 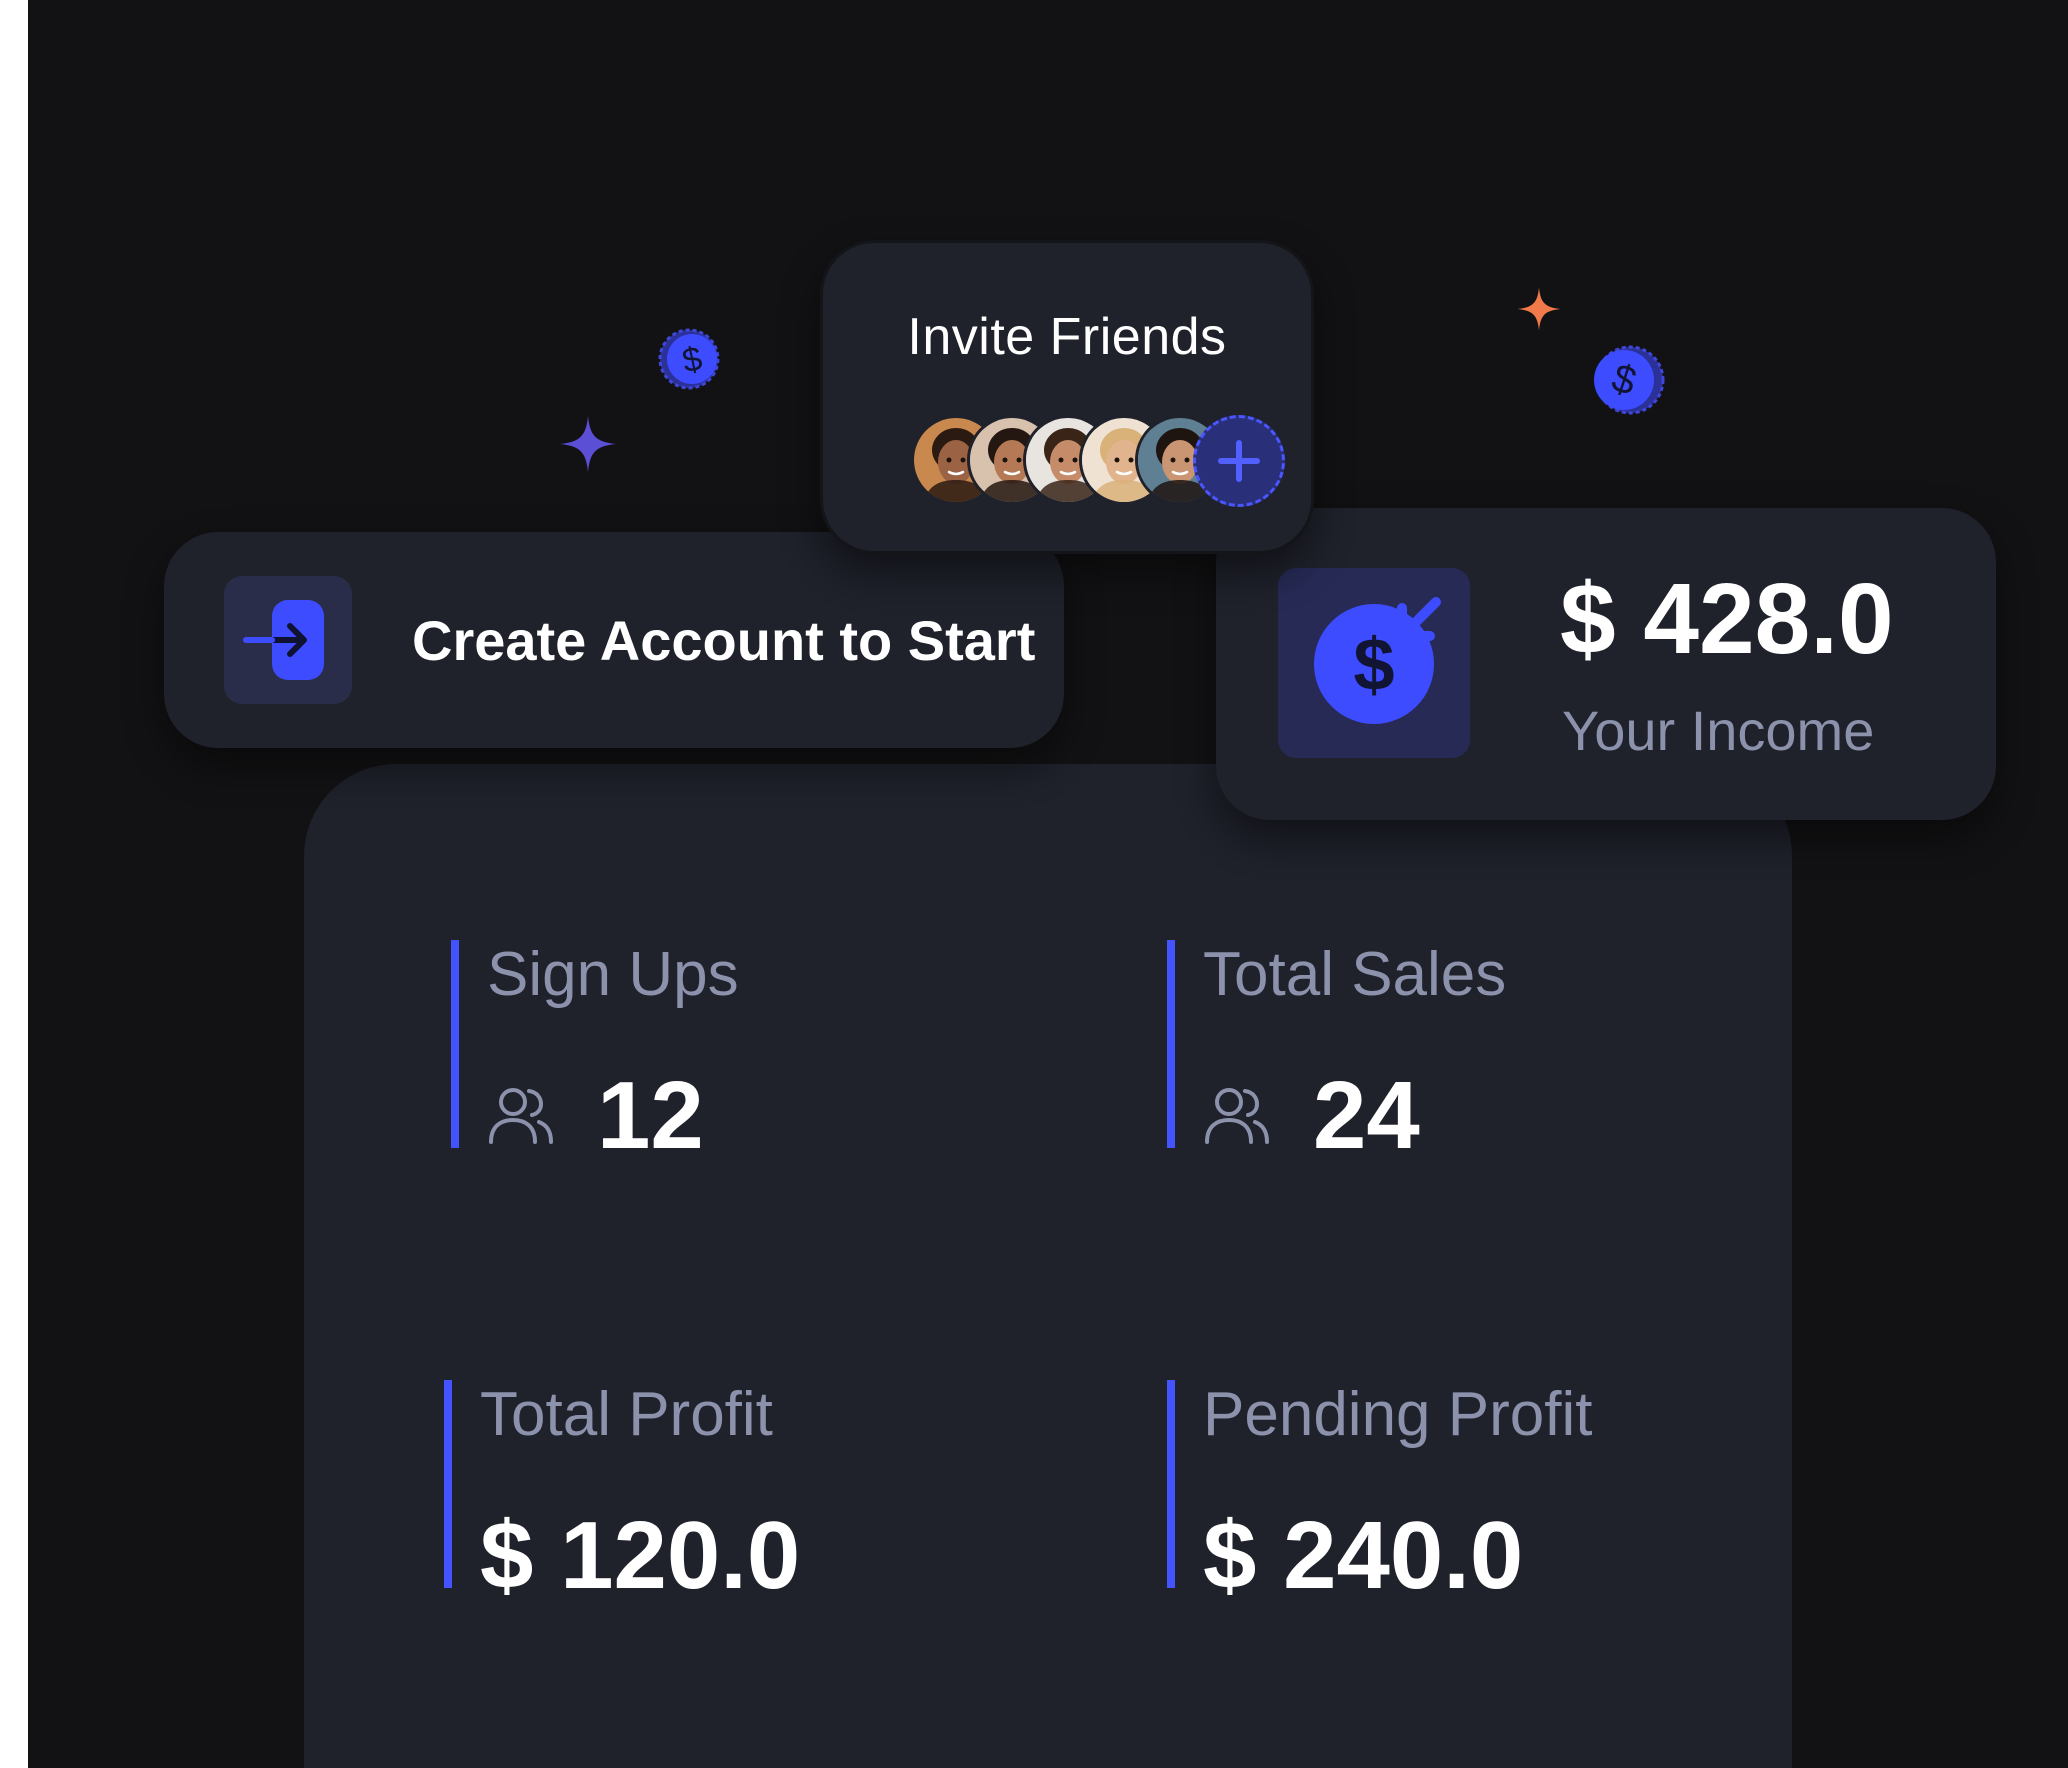 I want to click on create-account-button: Create Account to Start, so click(x=614, y=640).